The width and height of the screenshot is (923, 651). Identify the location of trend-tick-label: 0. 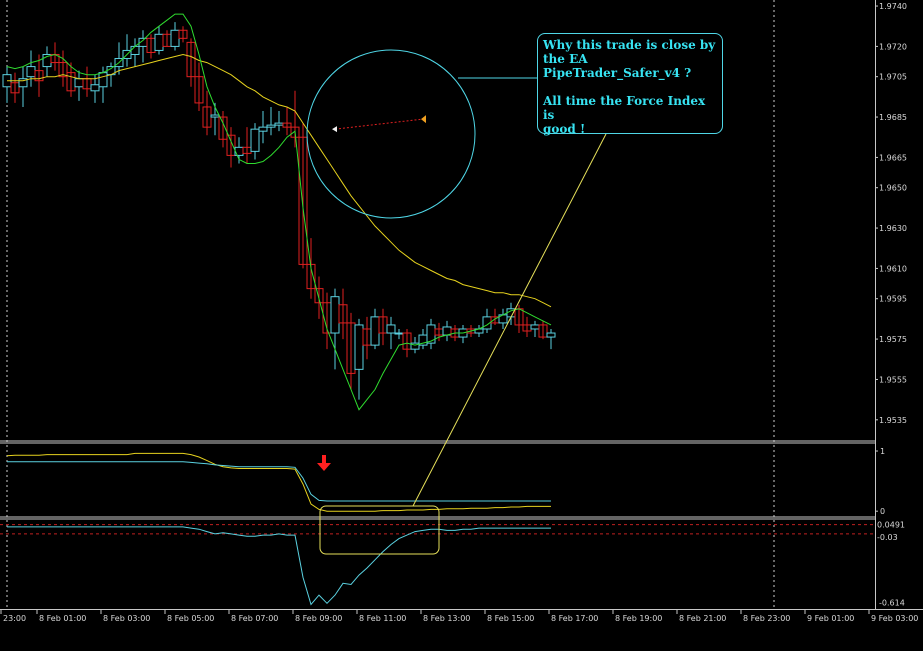
(882, 511).